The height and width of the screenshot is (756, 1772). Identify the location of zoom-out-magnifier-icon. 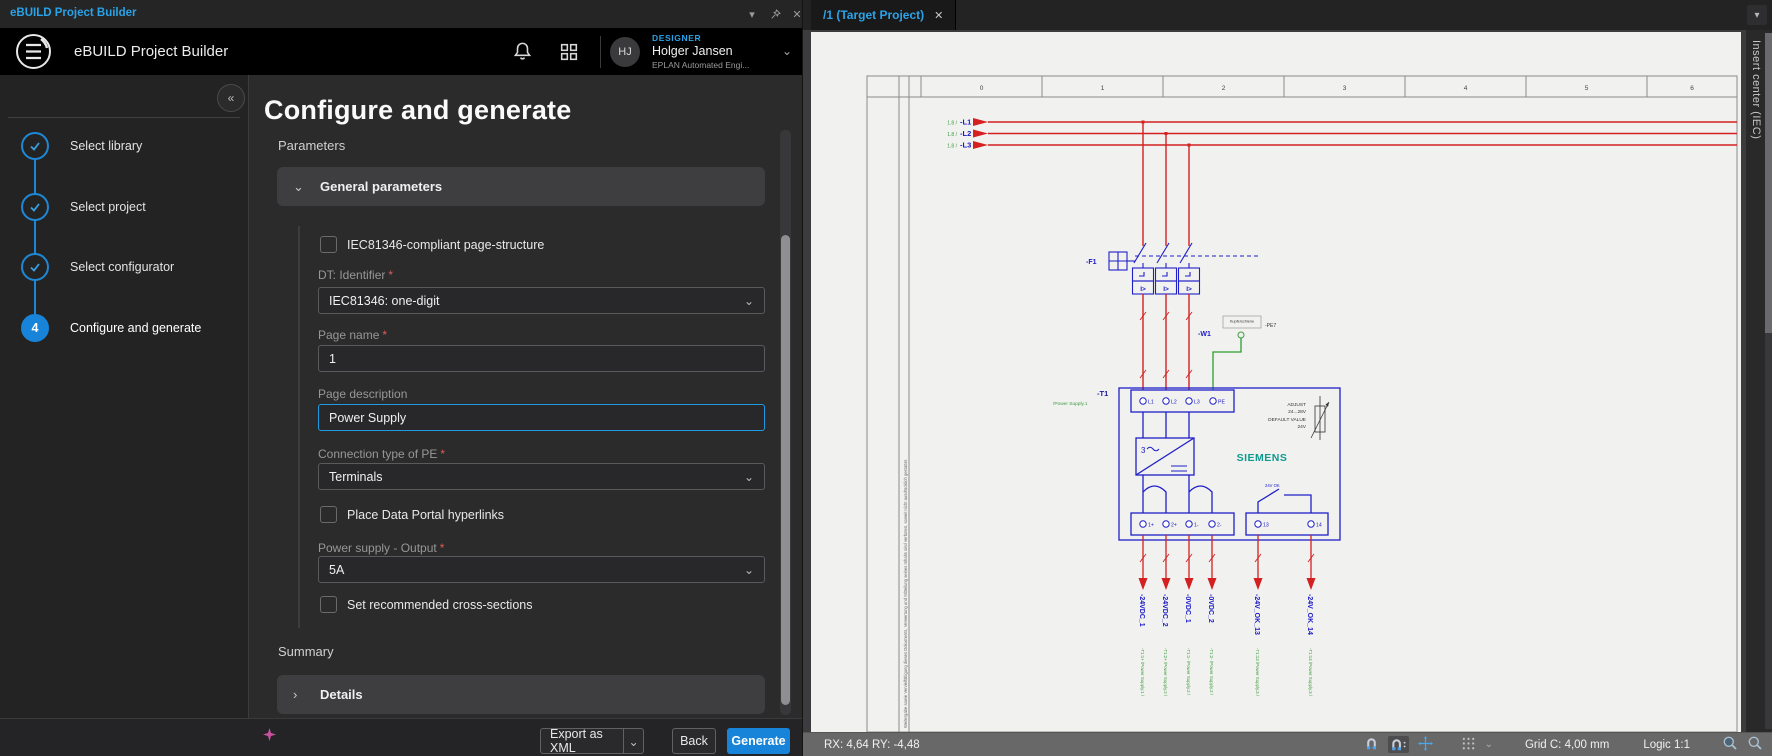
(1730, 744).